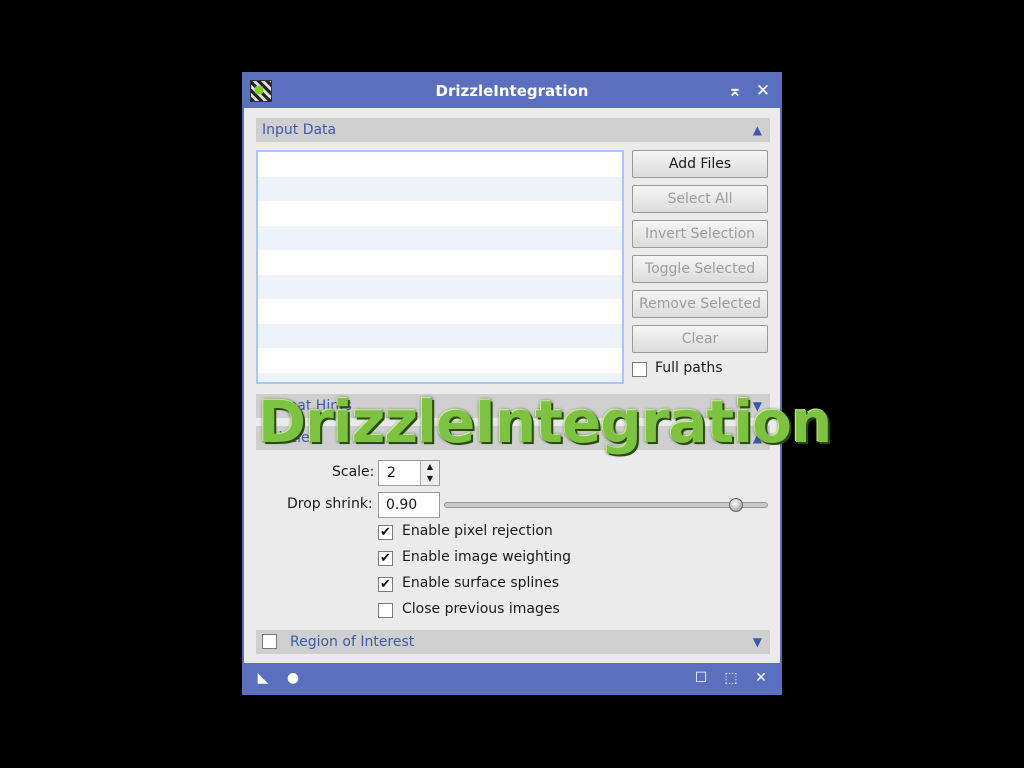 This screenshot has height=768, width=1024. I want to click on full-paths-checkbox, so click(639, 369).